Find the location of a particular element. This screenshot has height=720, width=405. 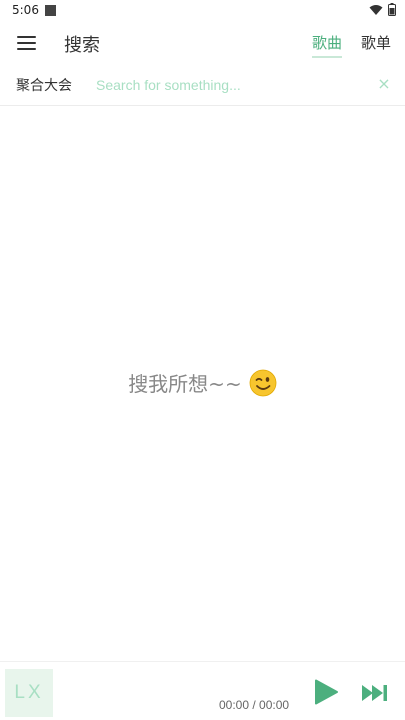

playback-time: 00:00 / 00:00 is located at coordinates (254, 705).